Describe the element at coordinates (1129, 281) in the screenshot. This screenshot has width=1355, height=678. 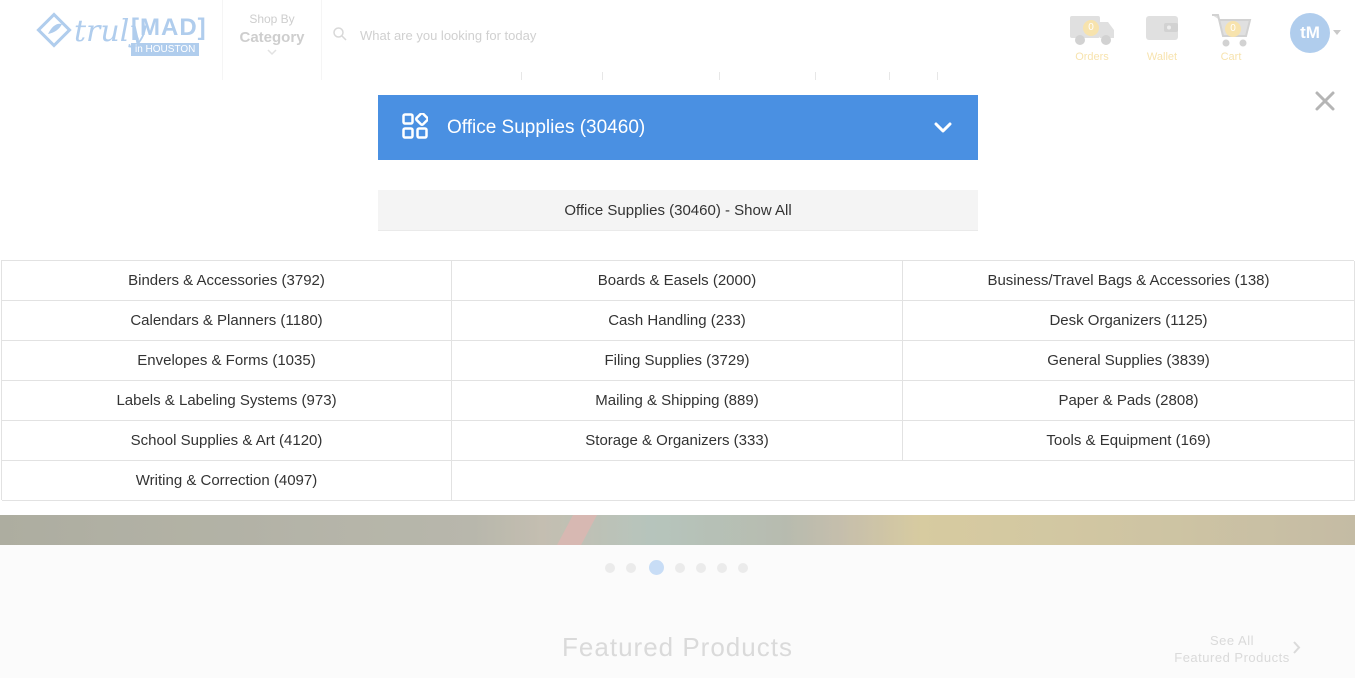
I see `subcategory-item: Business/Travel Bags & Accessories (138)` at that location.